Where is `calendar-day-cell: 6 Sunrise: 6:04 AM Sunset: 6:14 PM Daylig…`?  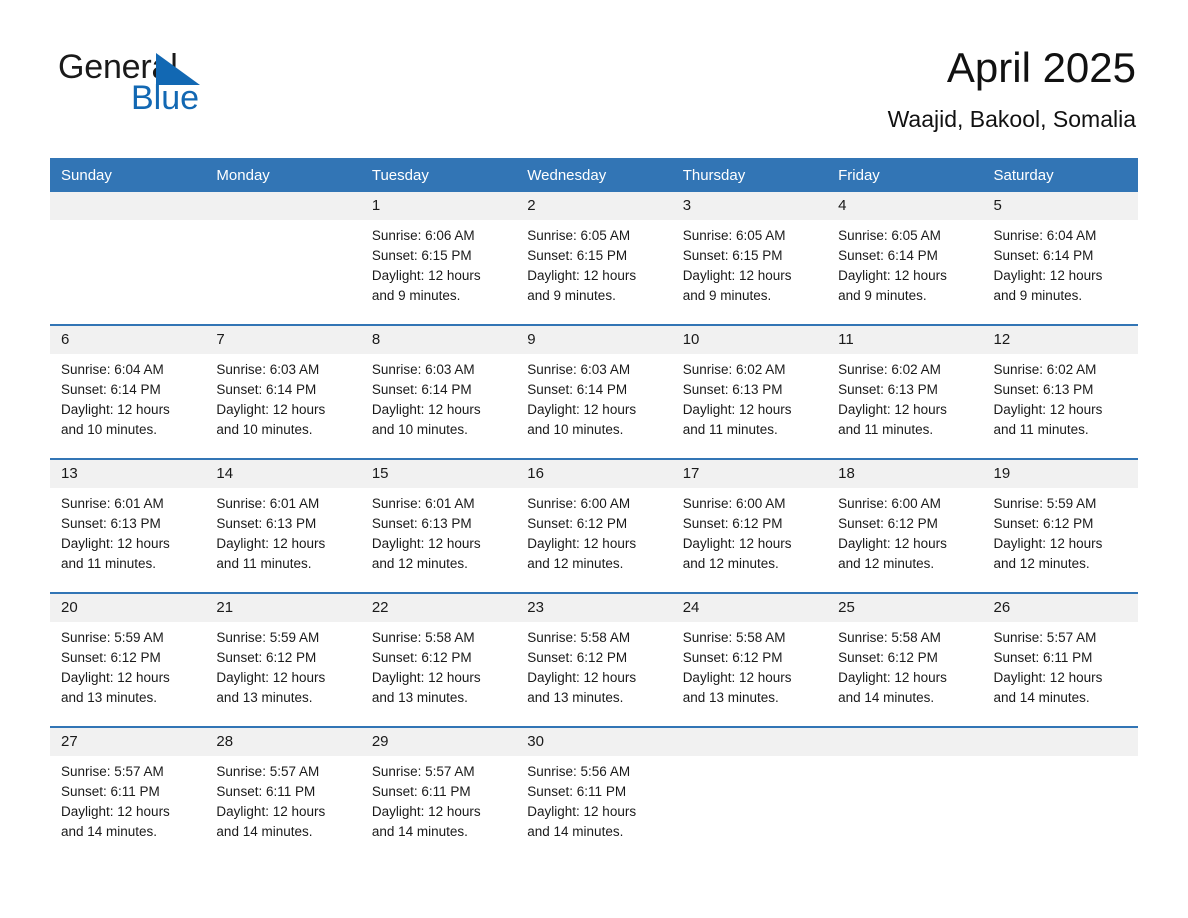 calendar-day-cell: 6 Sunrise: 6:04 AM Sunset: 6:14 PM Daylig… is located at coordinates (128, 391).